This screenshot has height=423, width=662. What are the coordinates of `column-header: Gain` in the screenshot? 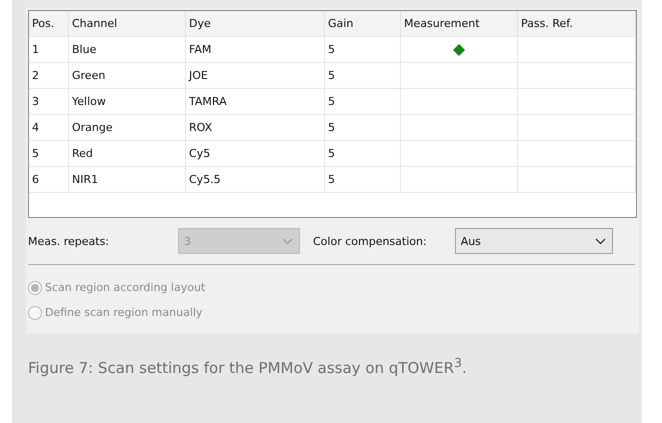 It's located at (363, 24).